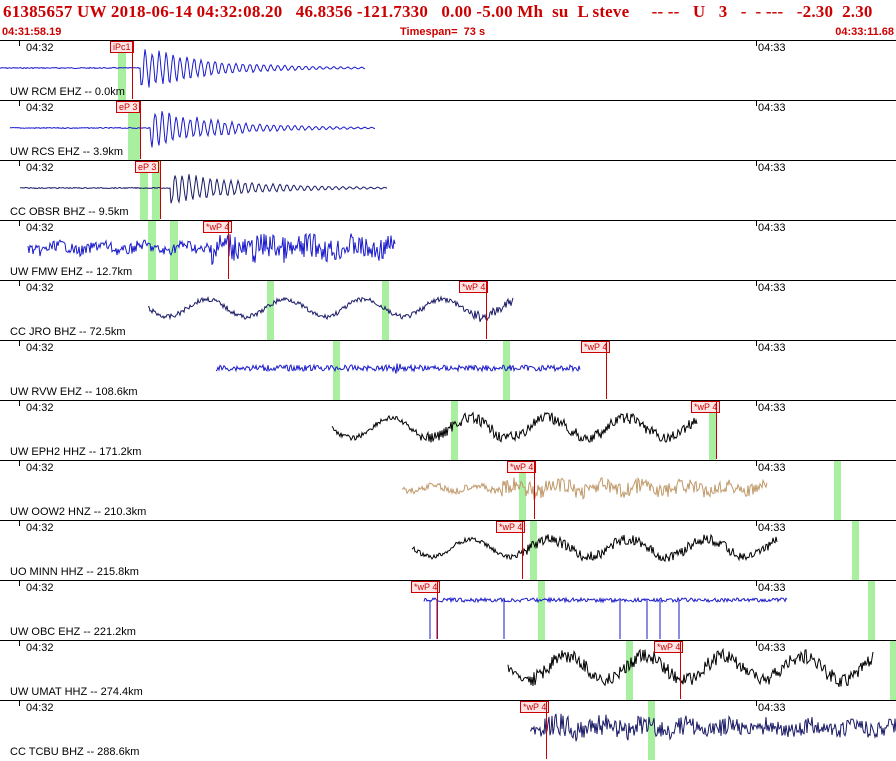 The height and width of the screenshot is (761, 896). I want to click on pick-marker: iPc1, so click(122, 47).